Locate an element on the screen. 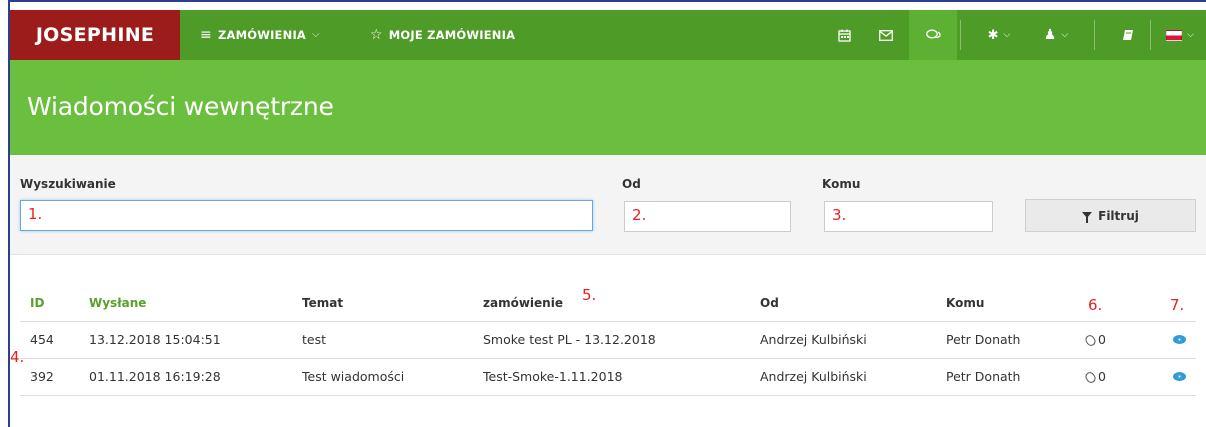 The height and width of the screenshot is (427, 1206). from-input-value: 2. is located at coordinates (639, 215).